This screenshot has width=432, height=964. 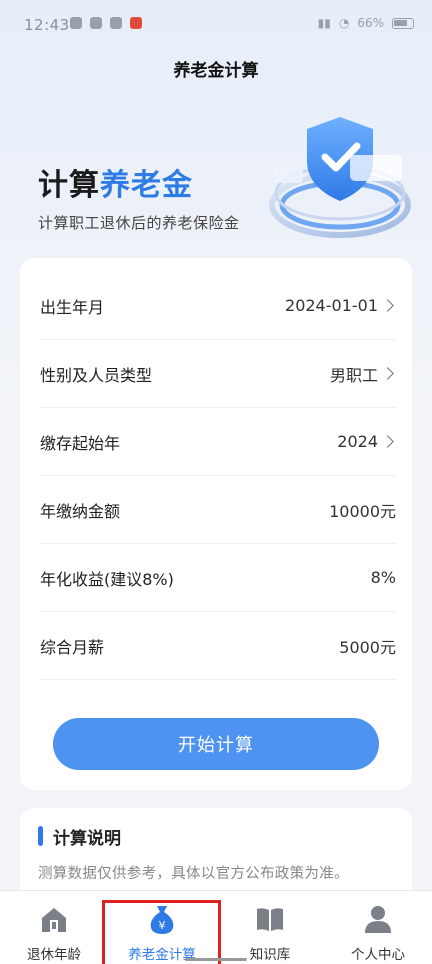 I want to click on tab-label: 知识库, so click(x=270, y=955).